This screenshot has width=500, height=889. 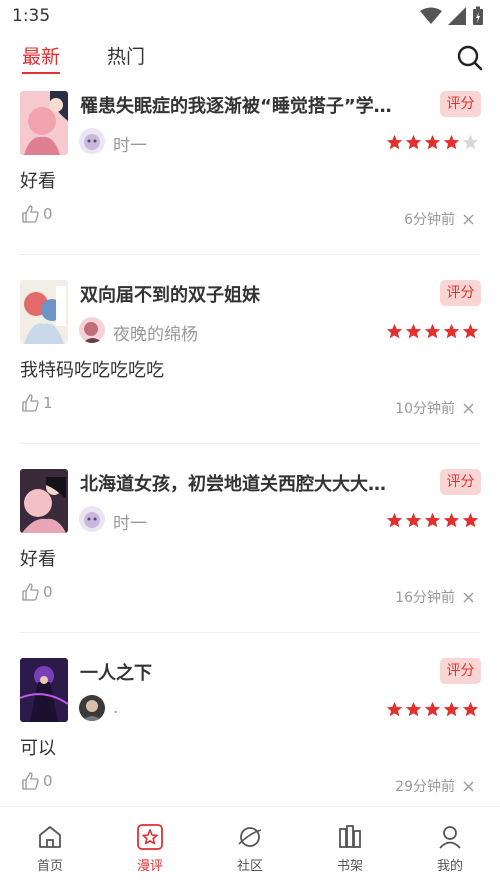 What do you see at coordinates (249, 866) in the screenshot?
I see `nav-community-label: 社区` at bounding box center [249, 866].